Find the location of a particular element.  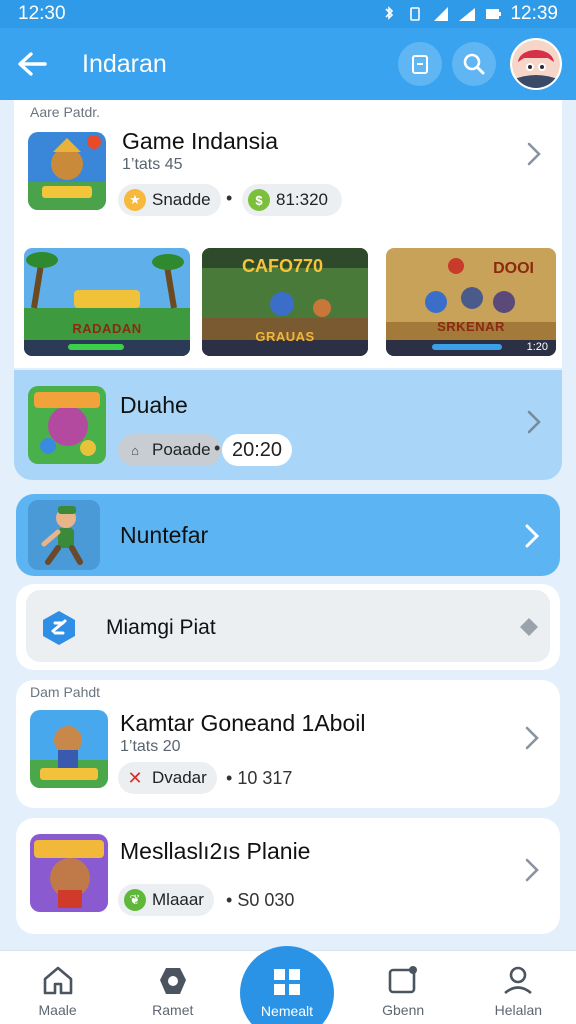

battery-icon is located at coordinates (494, 14).